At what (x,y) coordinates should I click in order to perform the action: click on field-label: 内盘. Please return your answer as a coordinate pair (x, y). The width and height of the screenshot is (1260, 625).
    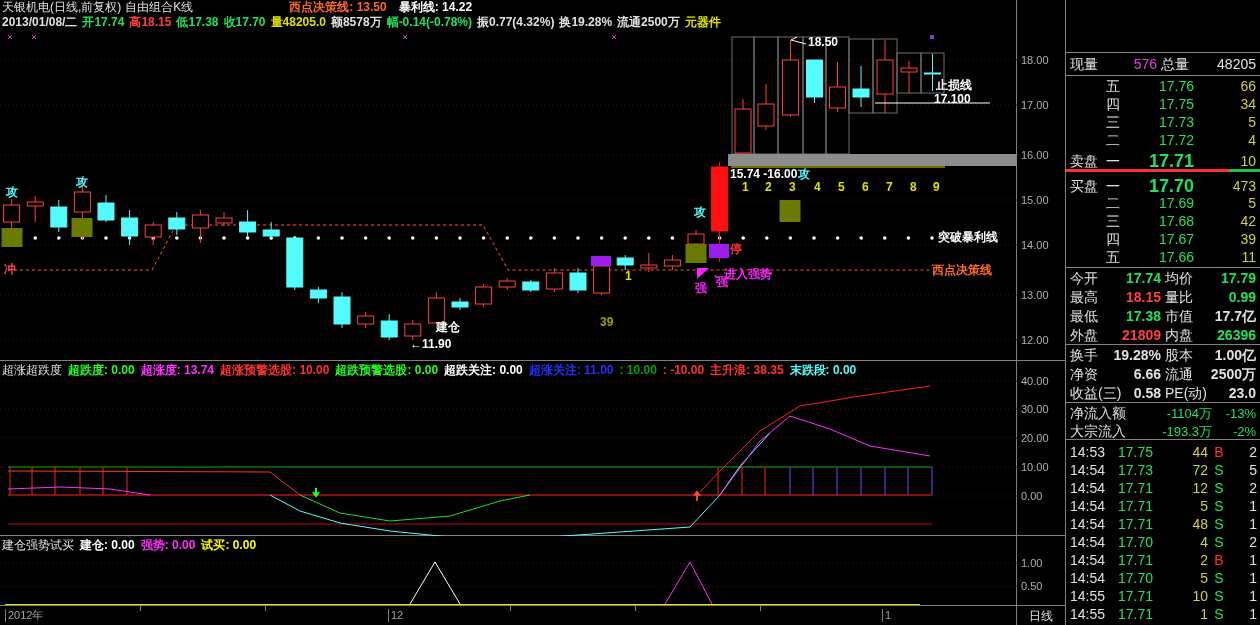
    Looking at the image, I should click on (1179, 335).